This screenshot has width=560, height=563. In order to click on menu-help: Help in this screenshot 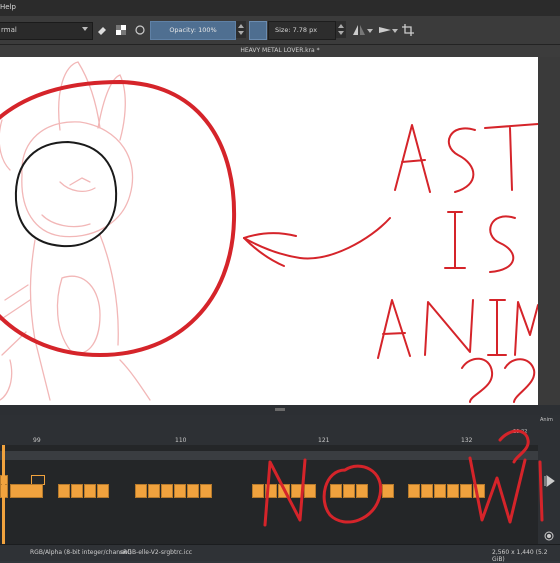, I will do `click(8, 7)`.